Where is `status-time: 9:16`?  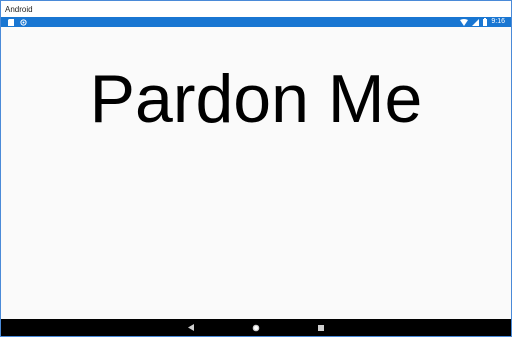
status-time: 9:16 is located at coordinates (498, 21).